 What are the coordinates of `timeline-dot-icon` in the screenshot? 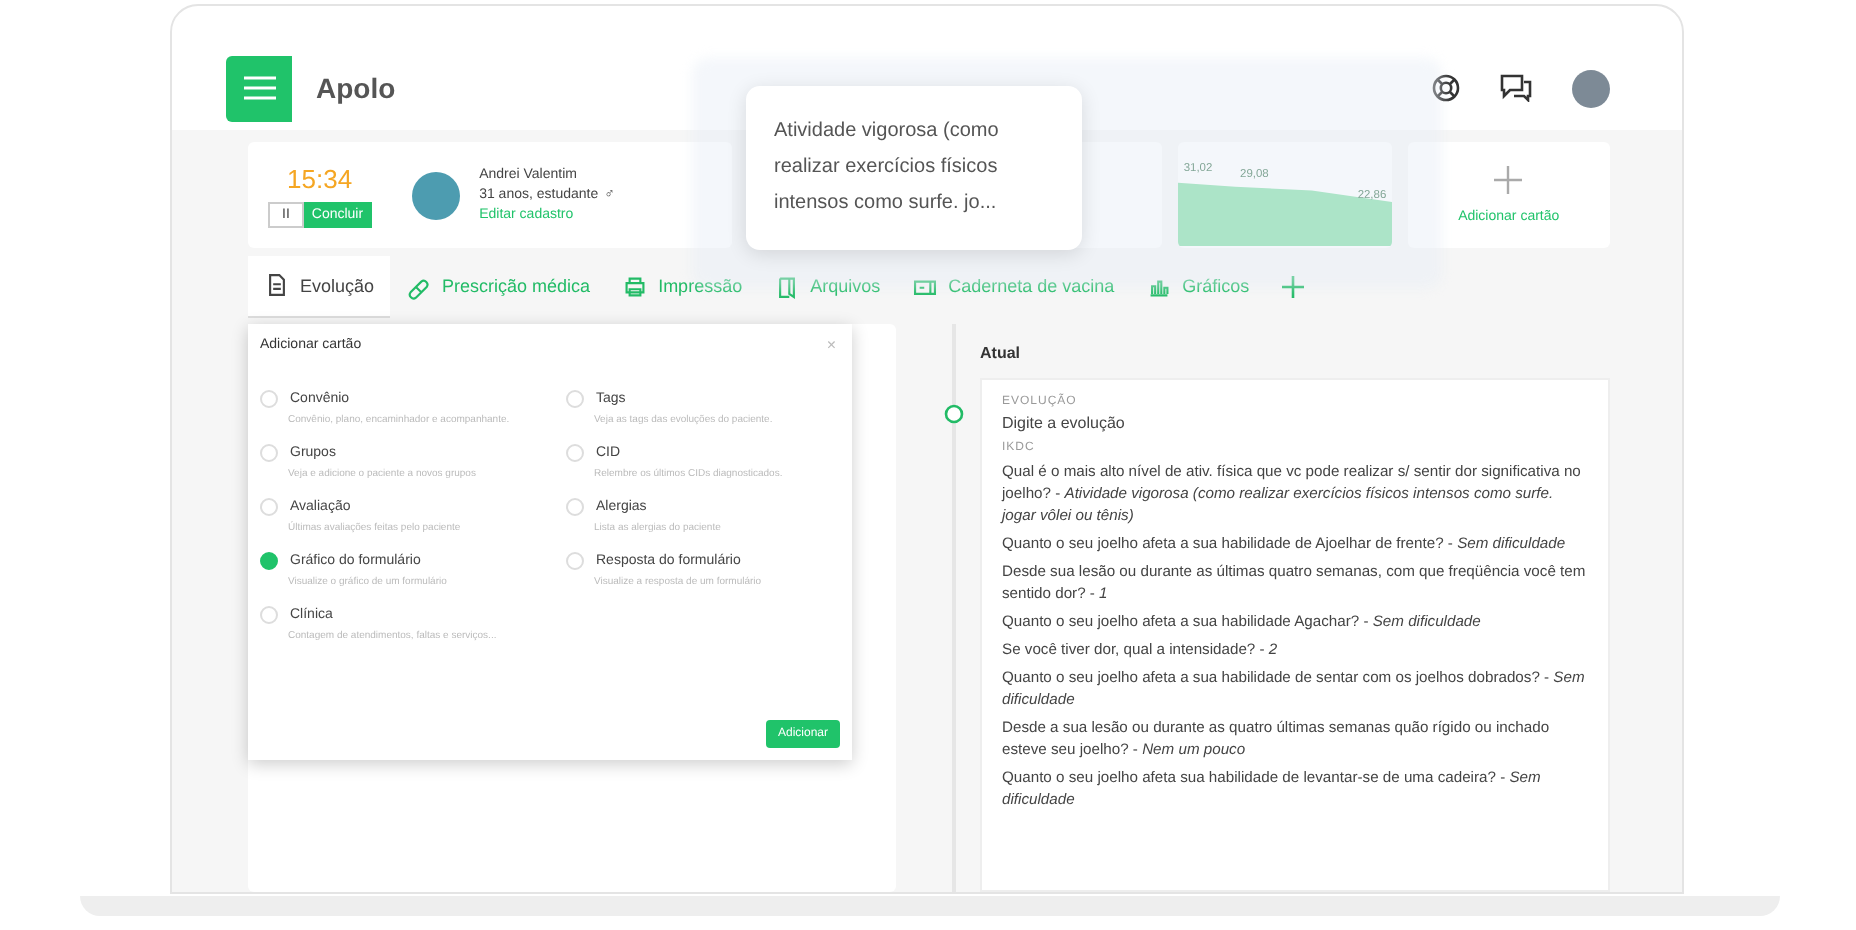 It's located at (954, 414).